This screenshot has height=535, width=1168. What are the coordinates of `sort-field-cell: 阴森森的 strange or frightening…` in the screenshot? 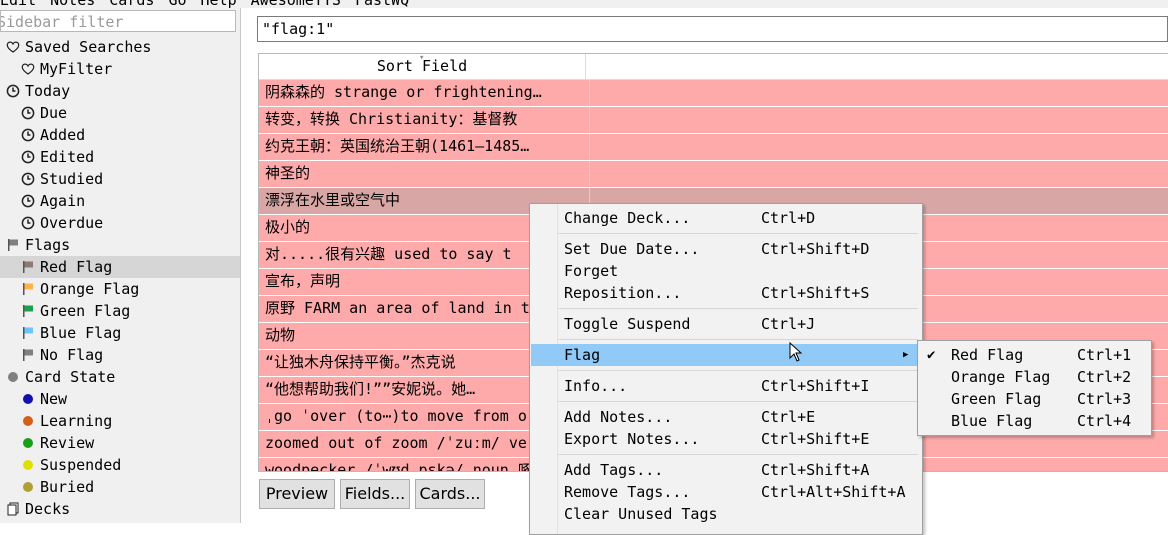 It's located at (424, 92).